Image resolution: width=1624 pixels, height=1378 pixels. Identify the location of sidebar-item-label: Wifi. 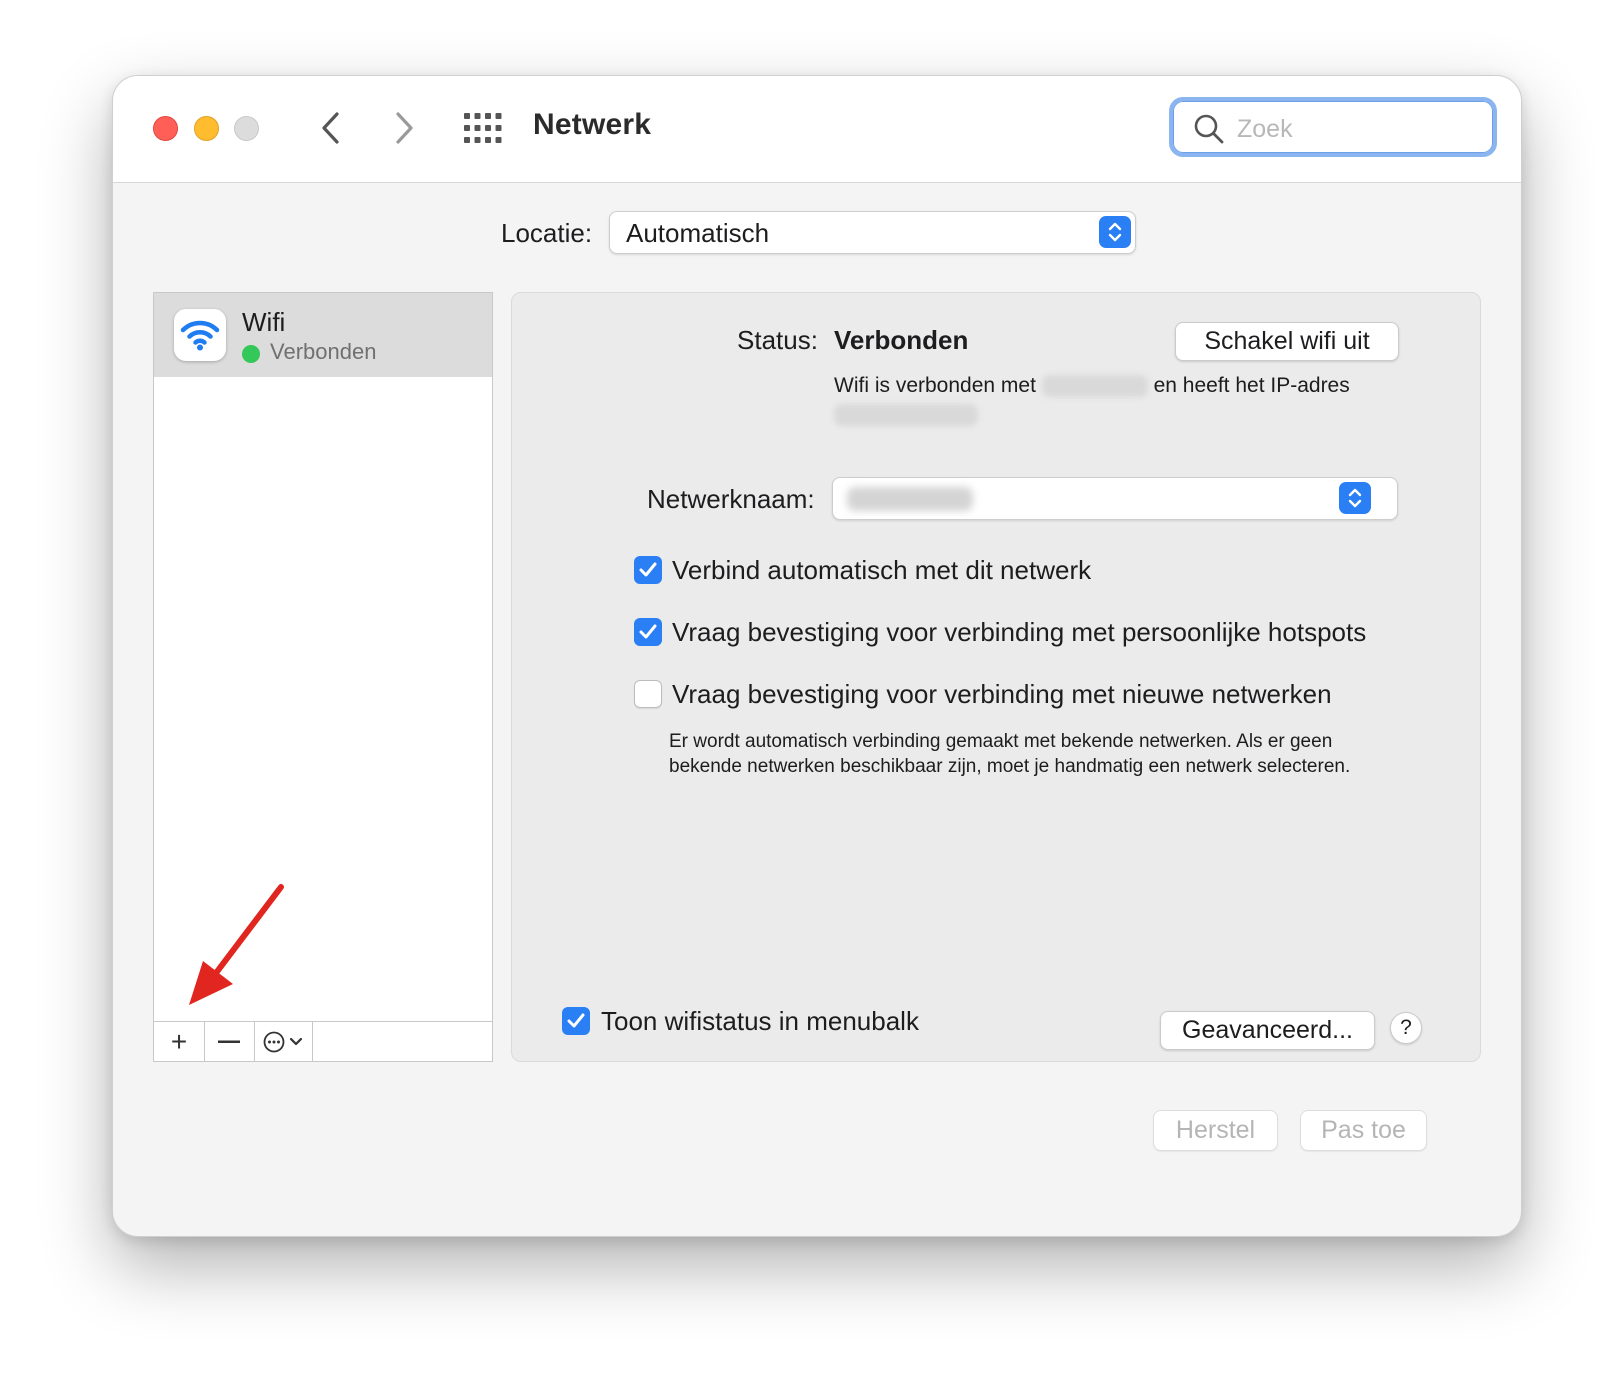
(264, 322).